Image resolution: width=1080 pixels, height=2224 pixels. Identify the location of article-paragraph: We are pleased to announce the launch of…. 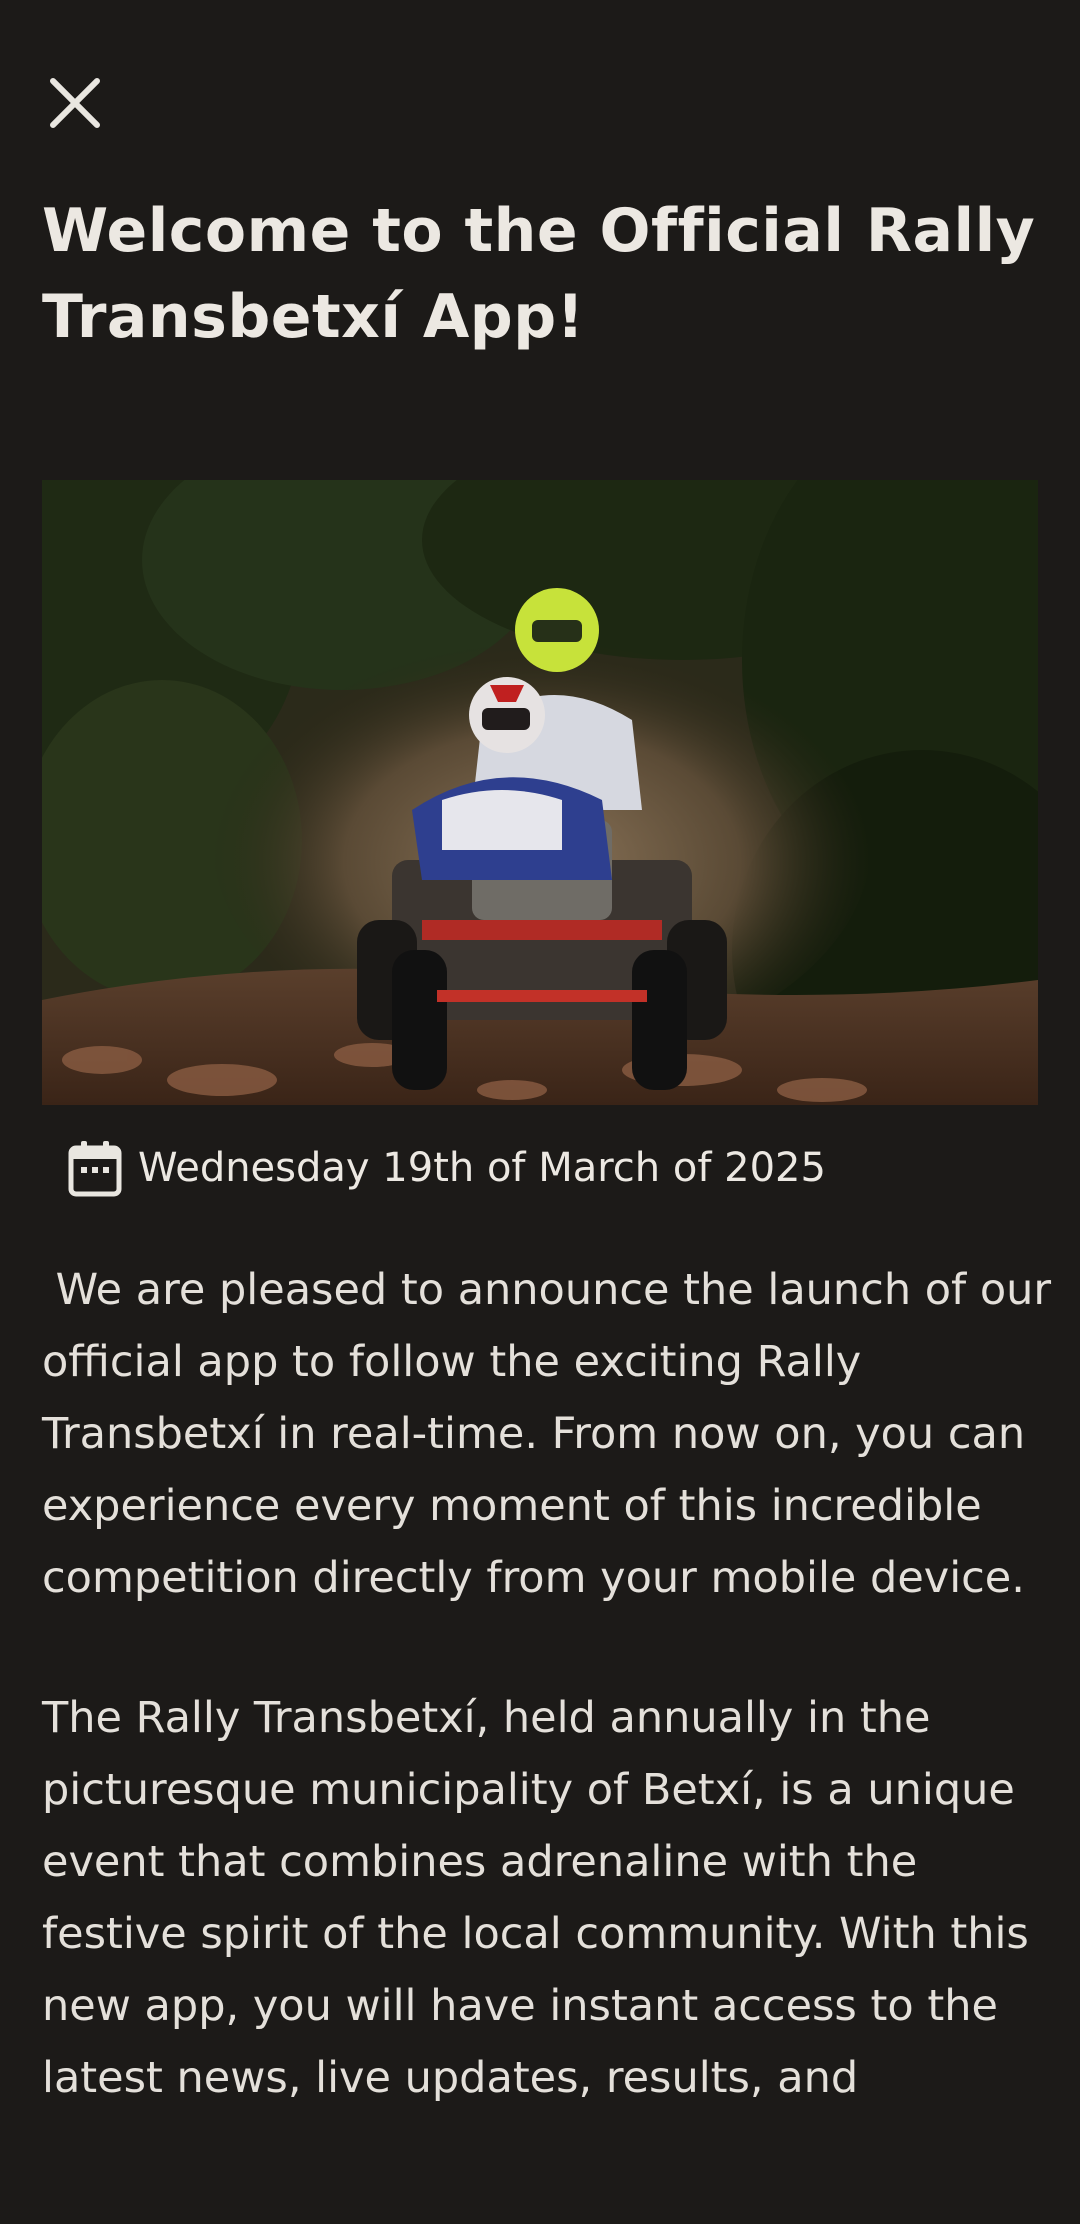
(553, 1434).